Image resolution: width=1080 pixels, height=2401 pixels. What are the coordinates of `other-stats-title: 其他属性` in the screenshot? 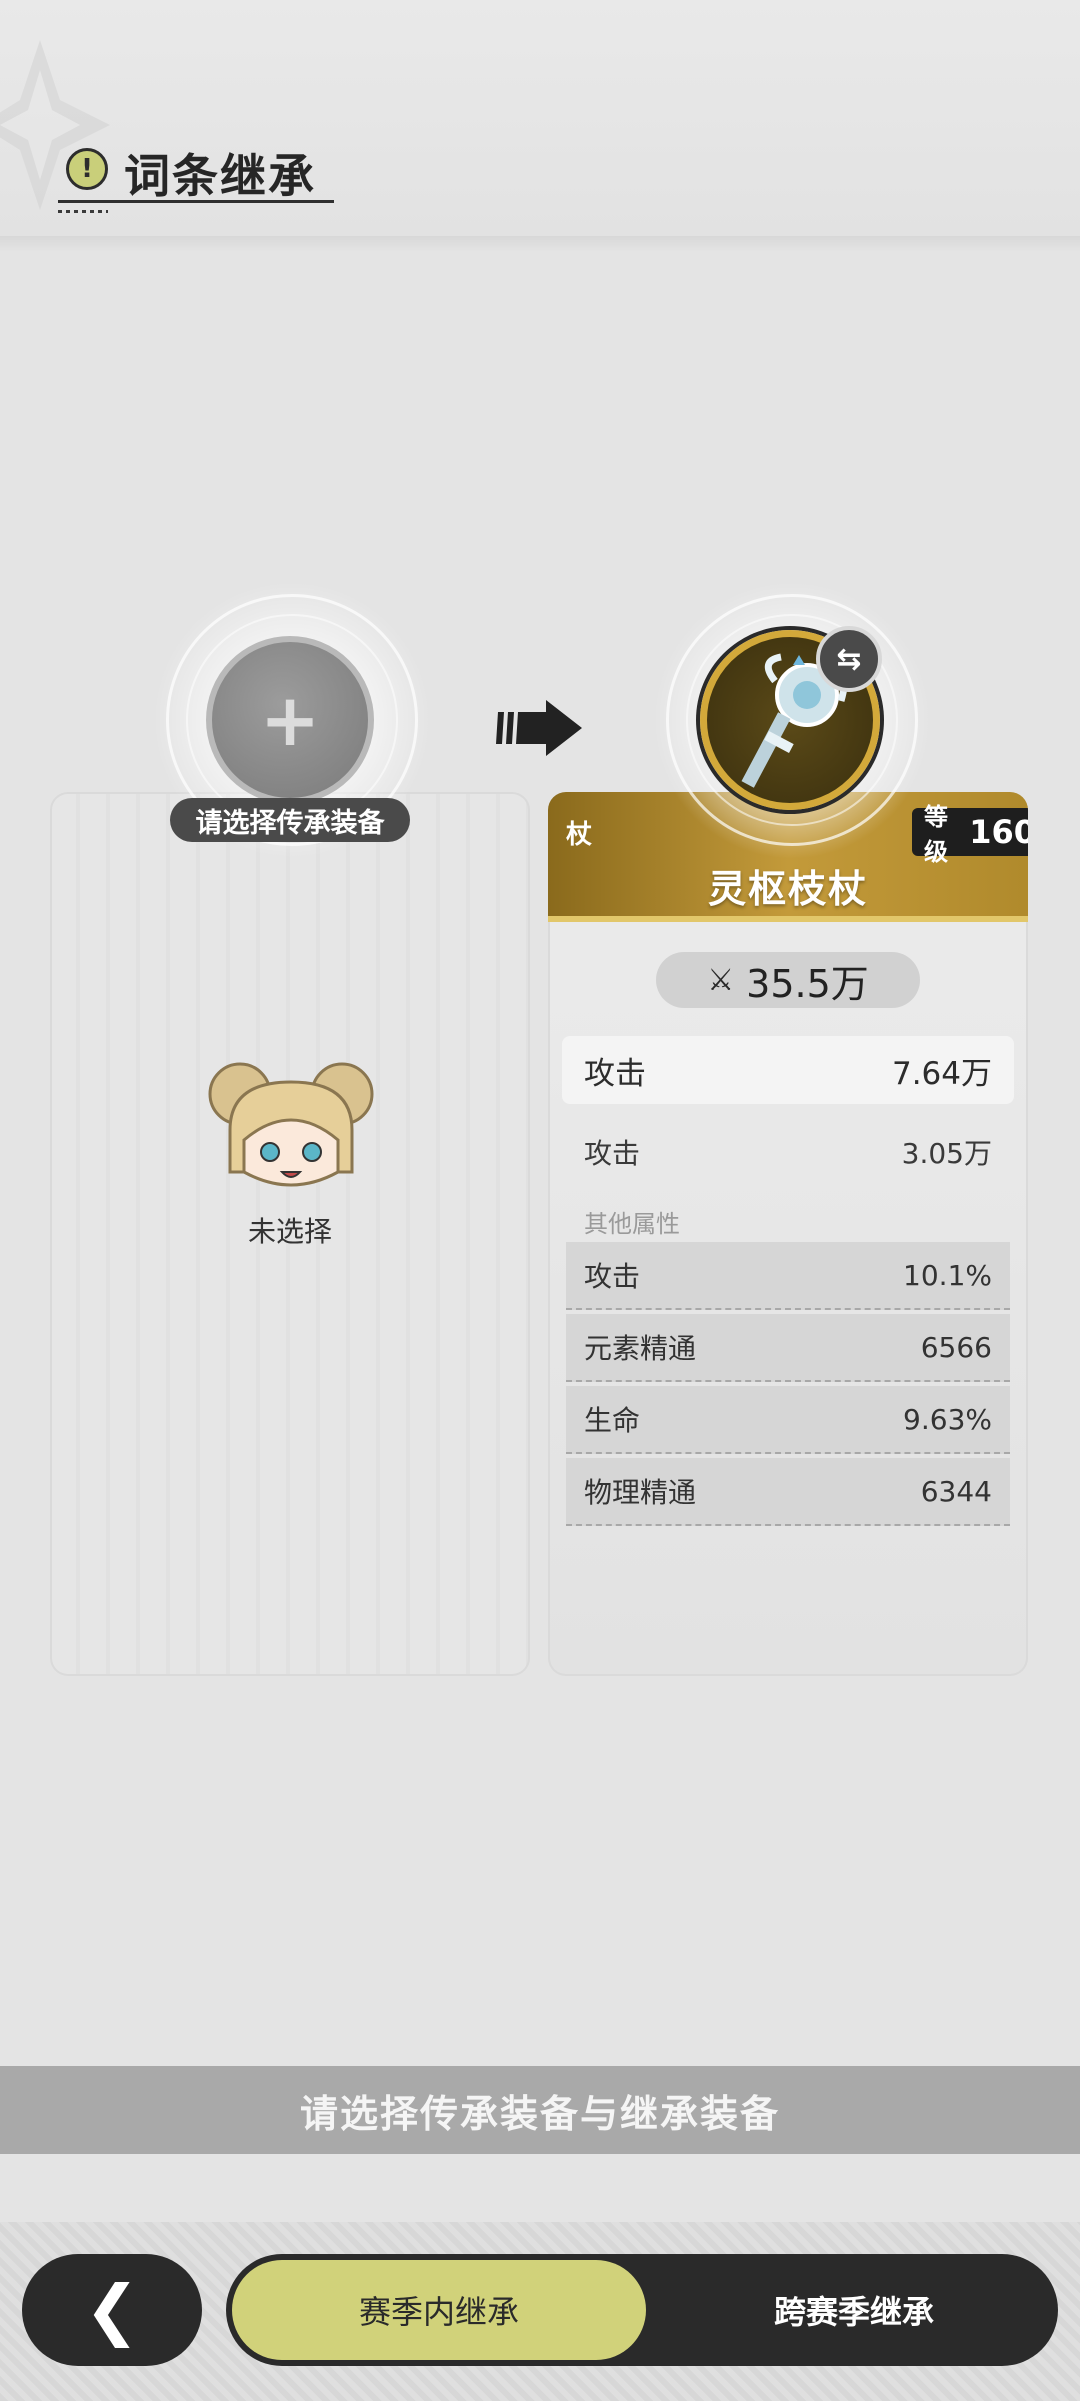 It's located at (632, 1224).